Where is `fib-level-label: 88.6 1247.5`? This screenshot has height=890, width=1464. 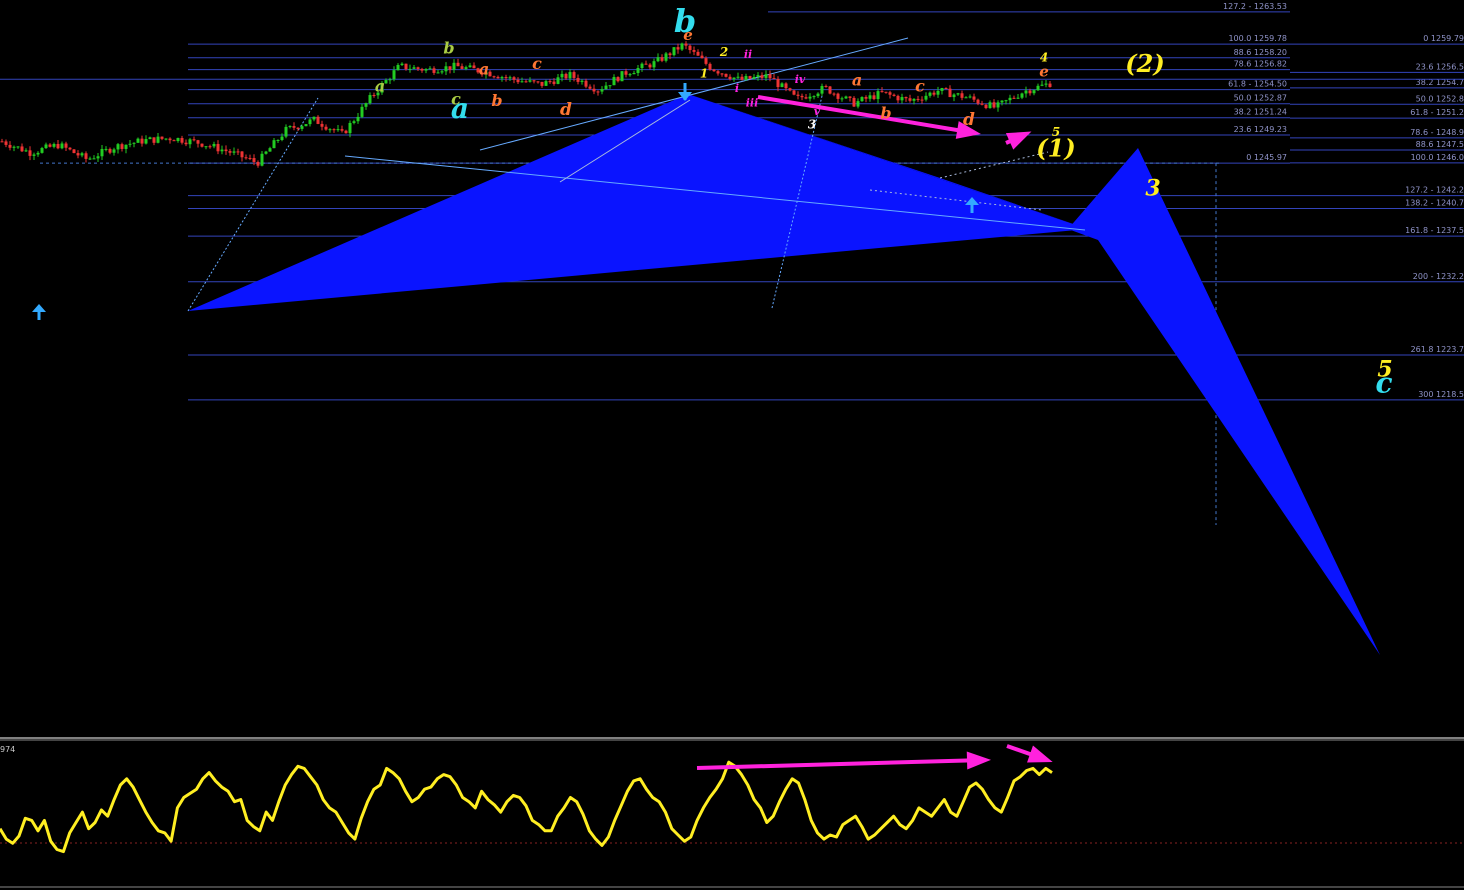
fib-level-label: 88.6 1247.5 is located at coordinates (1440, 144).